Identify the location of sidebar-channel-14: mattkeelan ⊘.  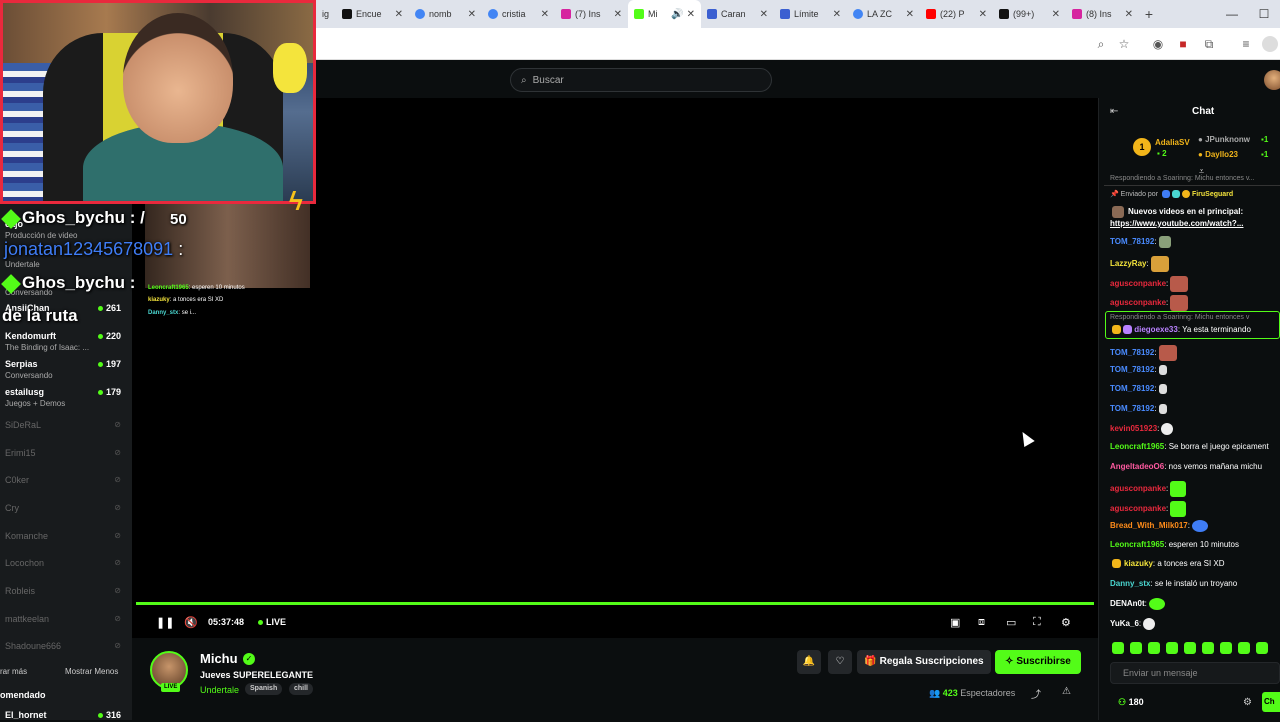
(66, 627).